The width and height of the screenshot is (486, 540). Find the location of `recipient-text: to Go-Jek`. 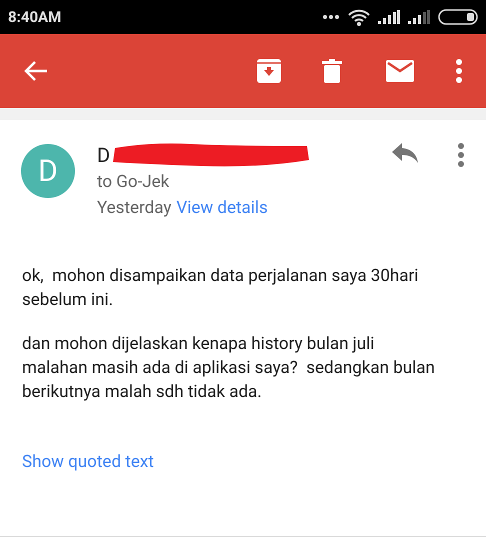

recipient-text: to Go-Jek is located at coordinates (133, 182).